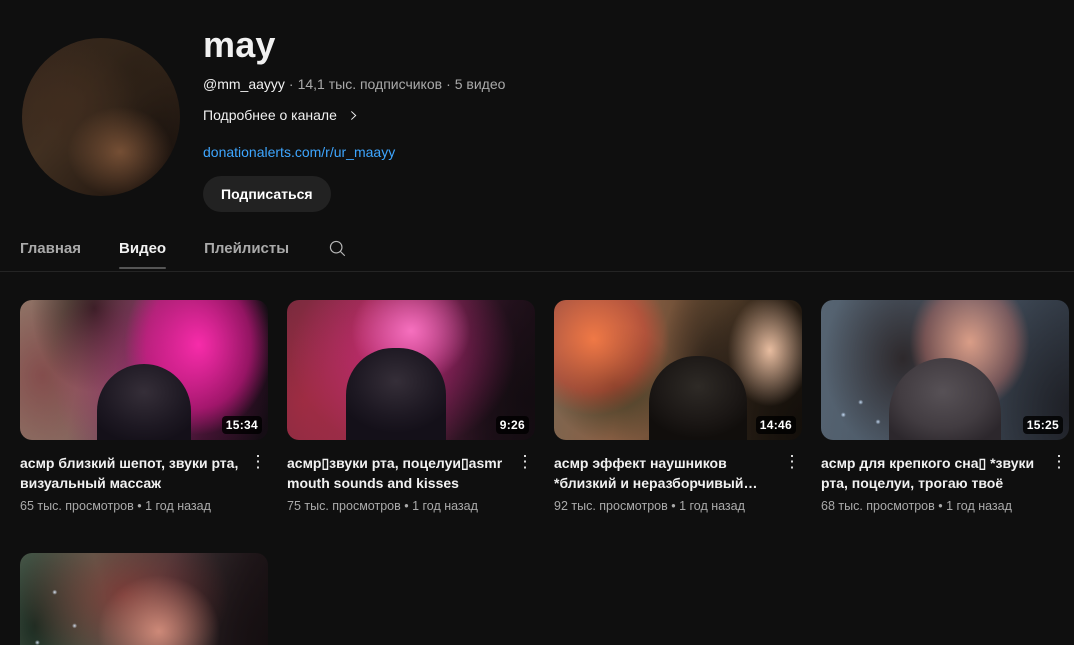 This screenshot has height=645, width=1074. What do you see at coordinates (299, 152) in the screenshot?
I see `donation-link: donationalerts.com/r/ur_maayy` at bounding box center [299, 152].